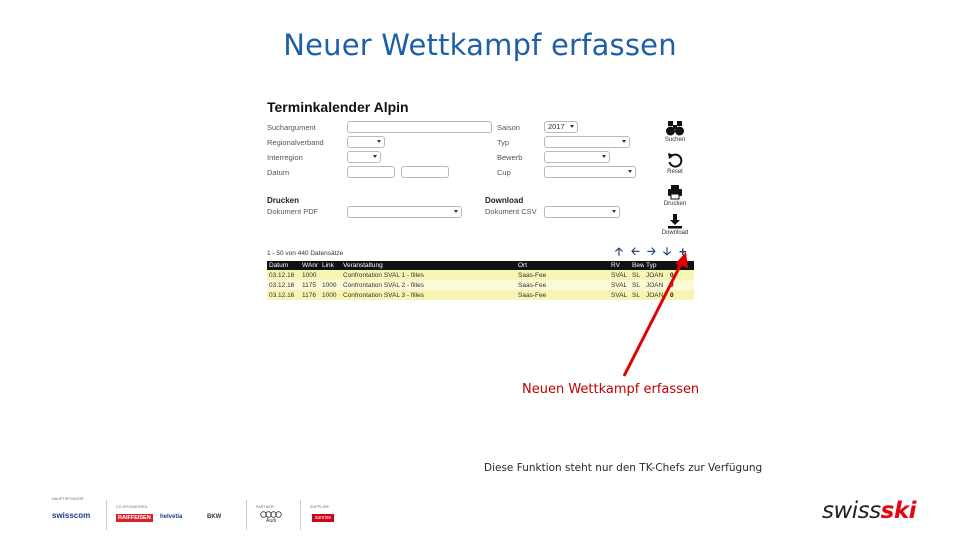  What do you see at coordinates (562, 265) in the screenshot?
I see `column-header: Ort` at bounding box center [562, 265].